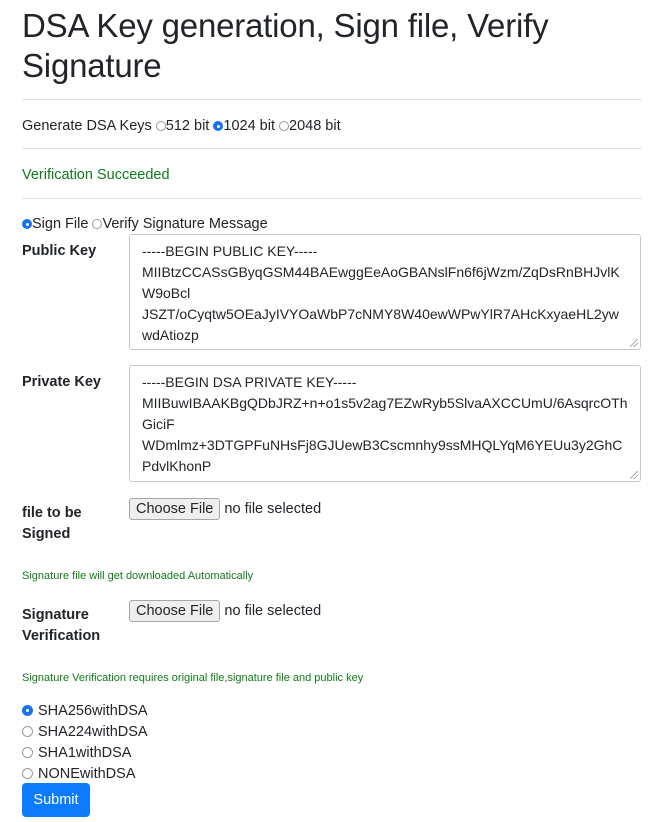 The height and width of the screenshot is (822, 665). Describe the element at coordinates (273, 611) in the screenshot. I see `verify-file-status: no file selected` at that location.